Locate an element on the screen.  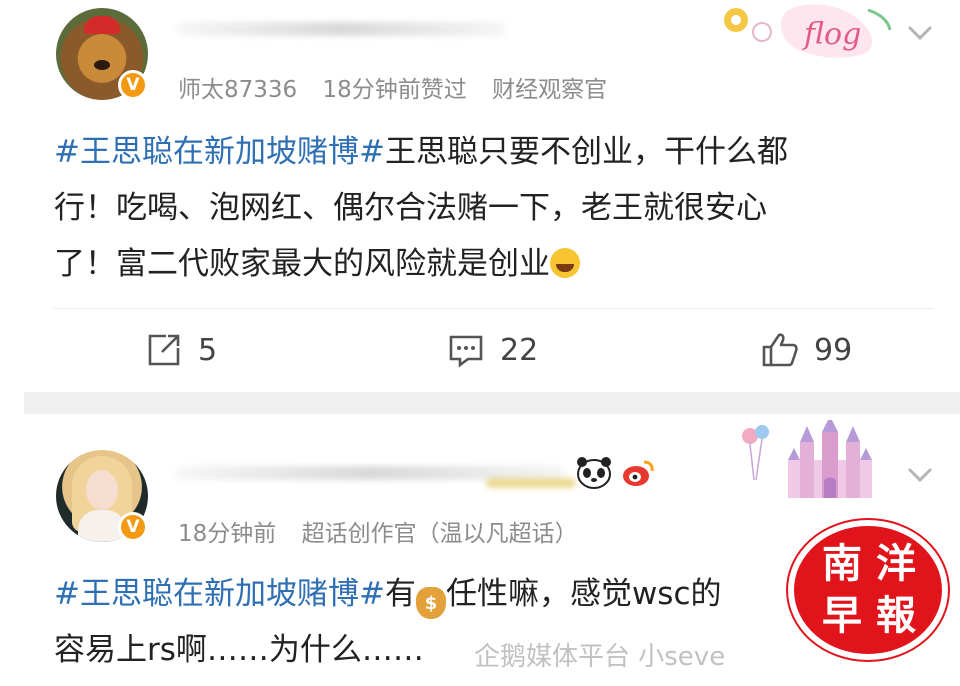
share-count: 5 is located at coordinates (208, 350).